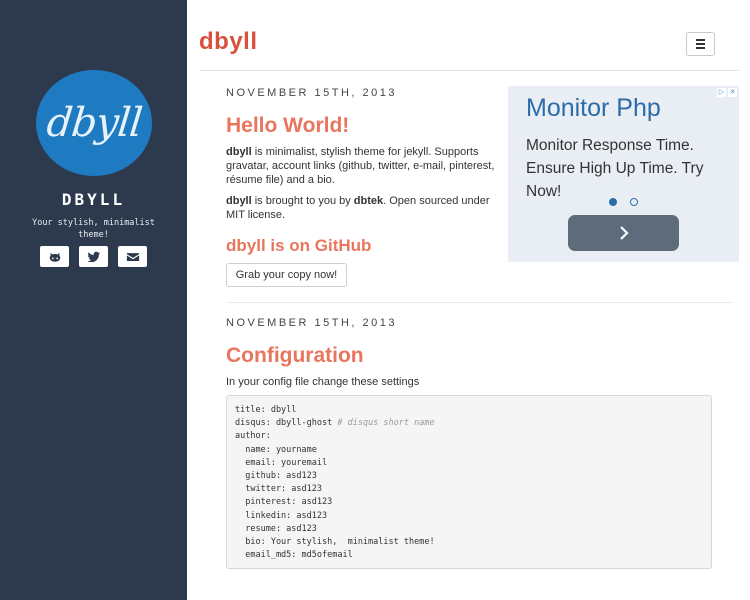 This screenshot has height=600, width=750. Describe the element at coordinates (302, 201) in the screenshot. I see `paragraph-text: is brought to you by` at that location.